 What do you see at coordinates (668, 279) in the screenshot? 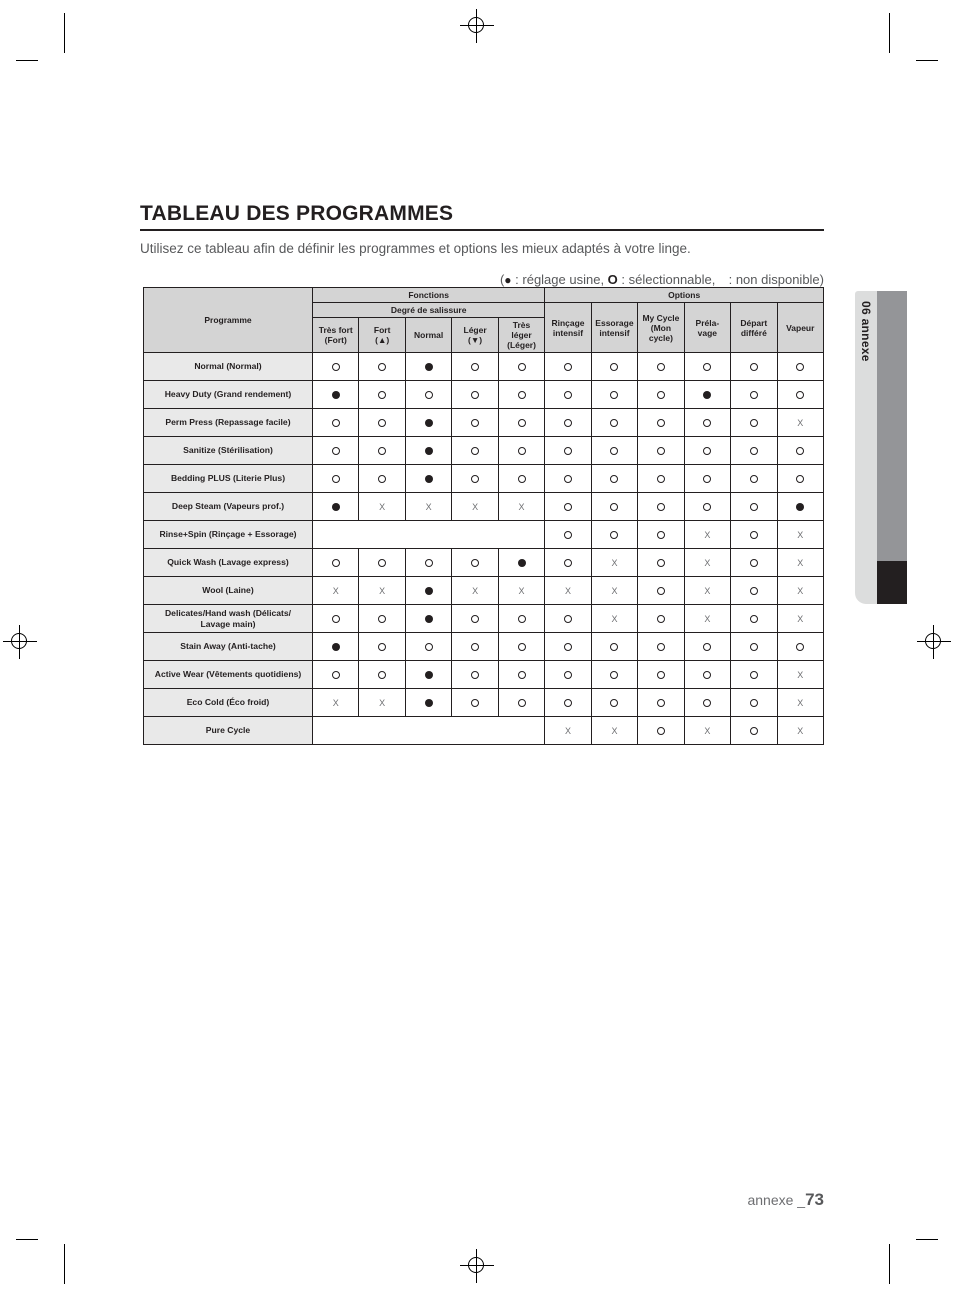
I see `legend-open-label: : sélectionnable,` at bounding box center [668, 279].